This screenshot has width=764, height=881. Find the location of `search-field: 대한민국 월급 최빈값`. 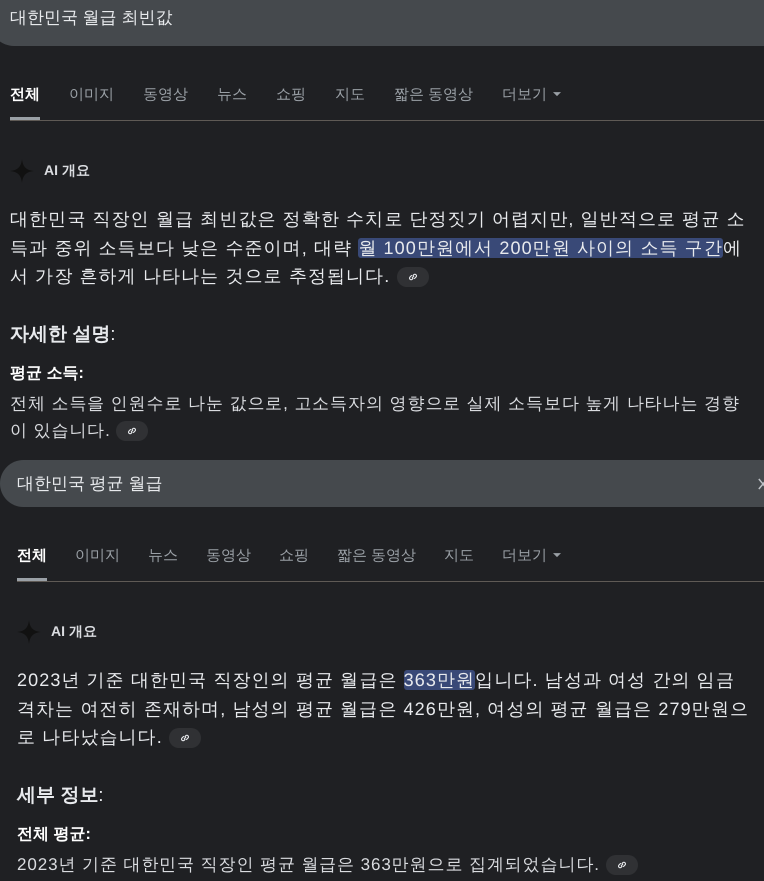

search-field: 대한민국 월급 최빈값 is located at coordinates (382, 23).